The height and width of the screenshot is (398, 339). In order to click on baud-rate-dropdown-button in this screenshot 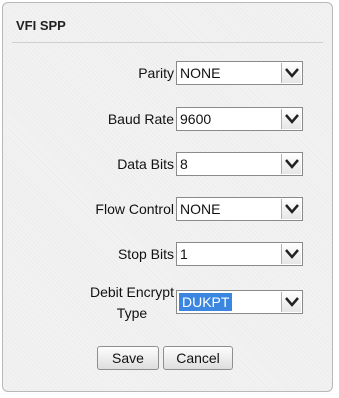, I will do `click(291, 119)`.